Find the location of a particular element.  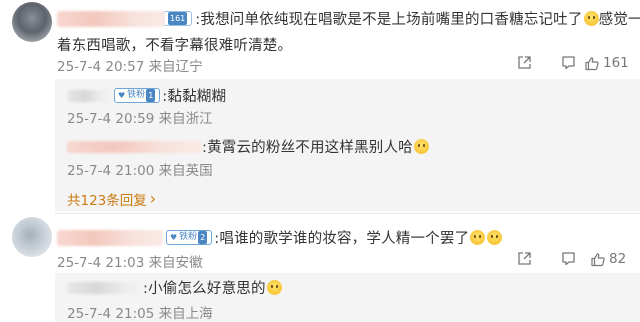

comment-text-tail: 感觉一直含 is located at coordinates (619, 20).